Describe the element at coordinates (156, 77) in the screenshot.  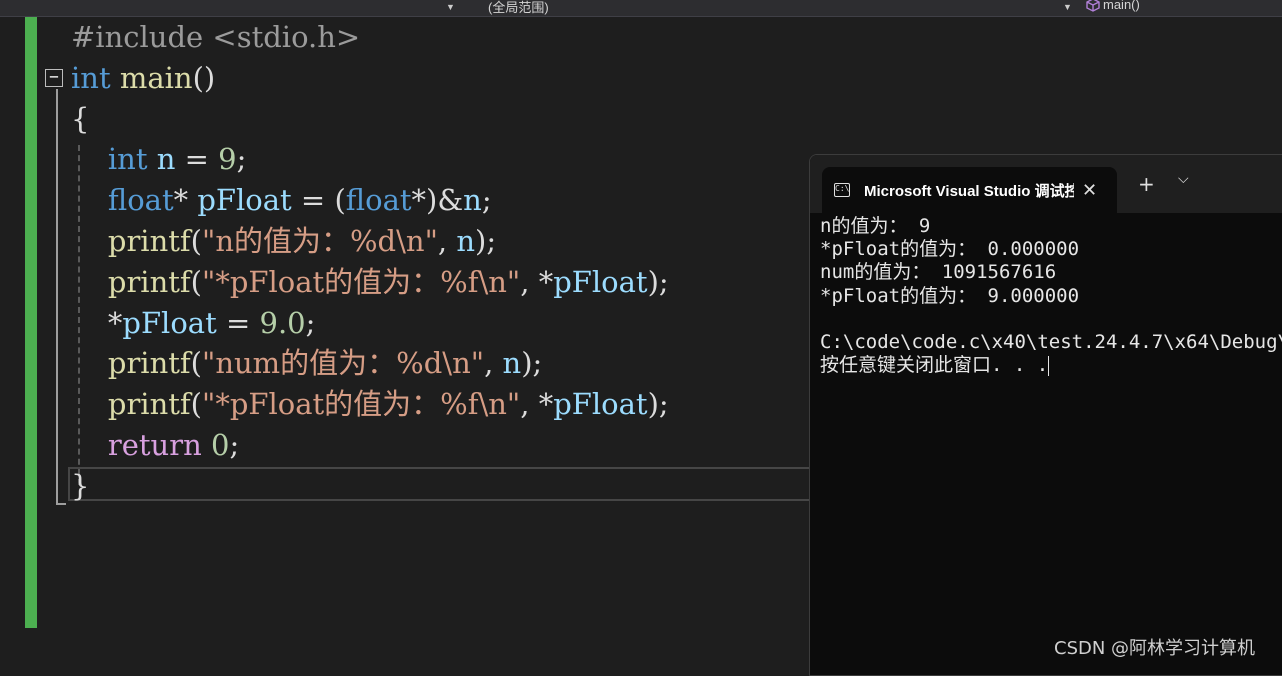
I see `code-token: main` at that location.